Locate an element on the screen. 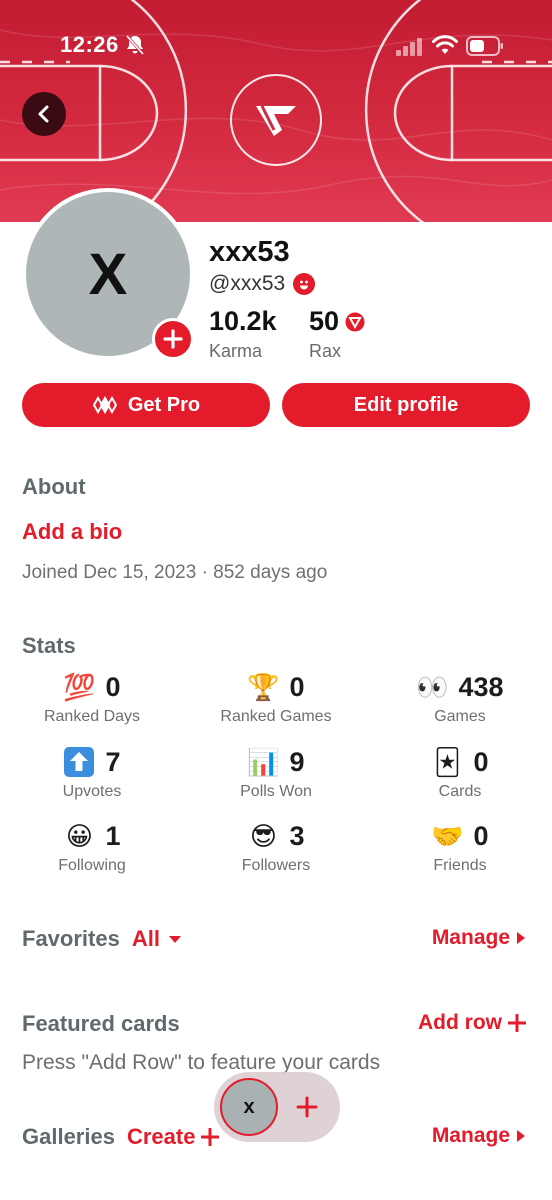 The height and width of the screenshot is (1200, 552). create-label: Create is located at coordinates (161, 1136).